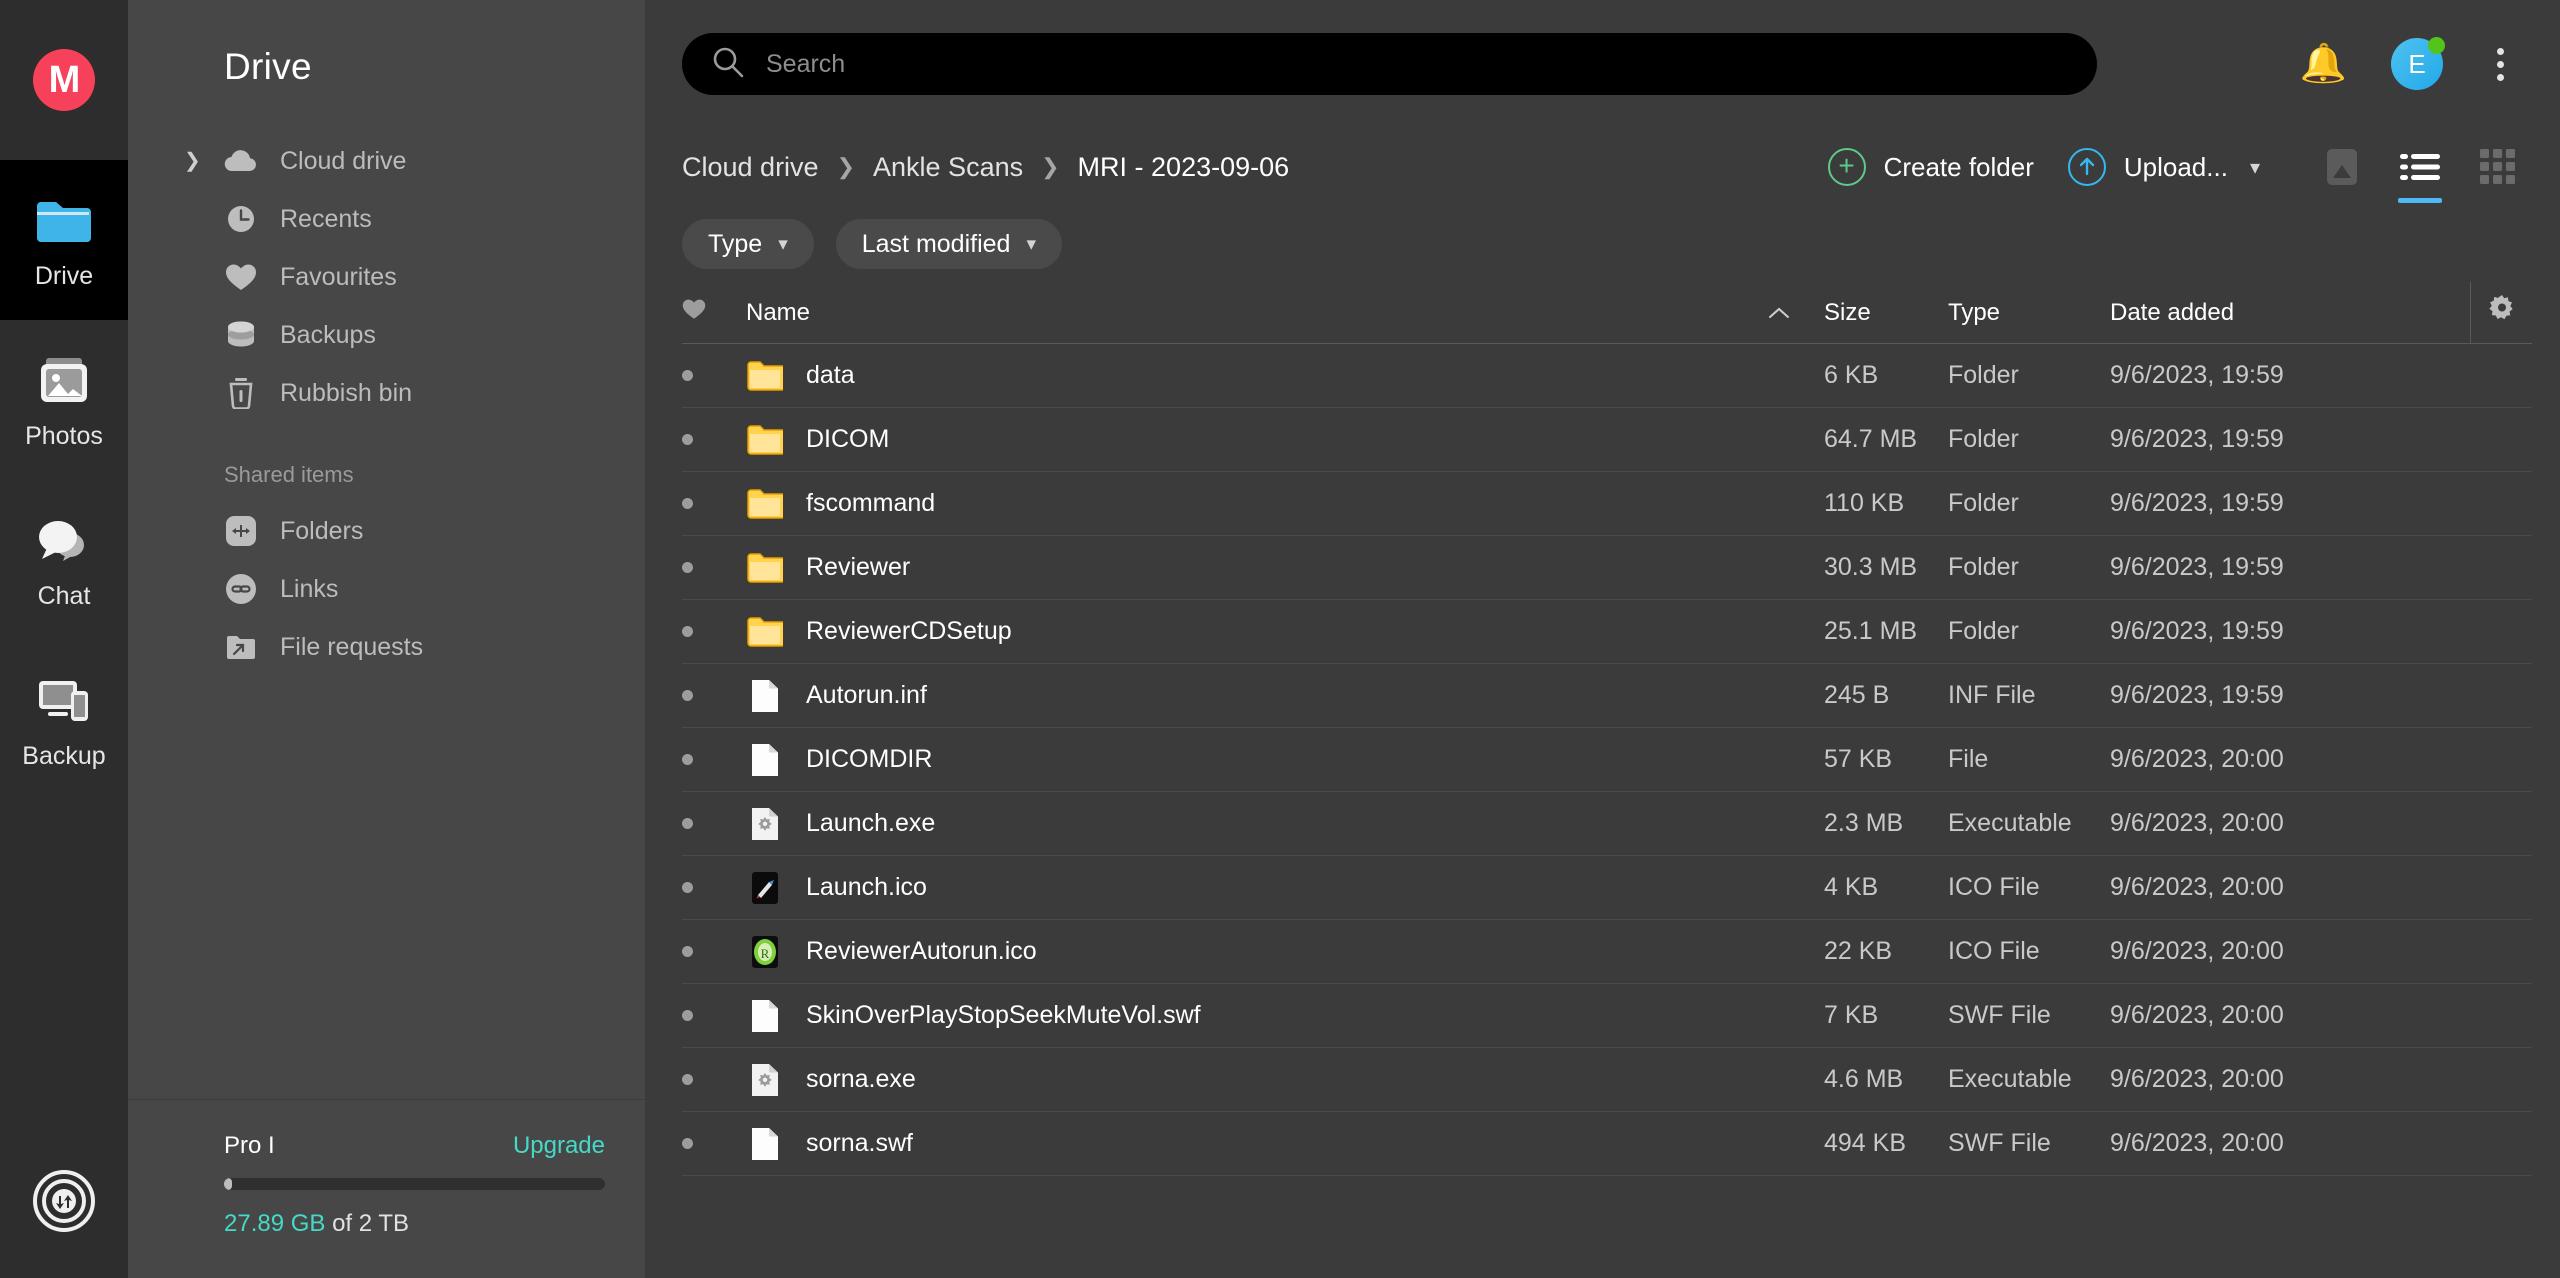 The width and height of the screenshot is (2560, 1278). I want to click on create-folder-button: + Create folder, so click(1930, 167).